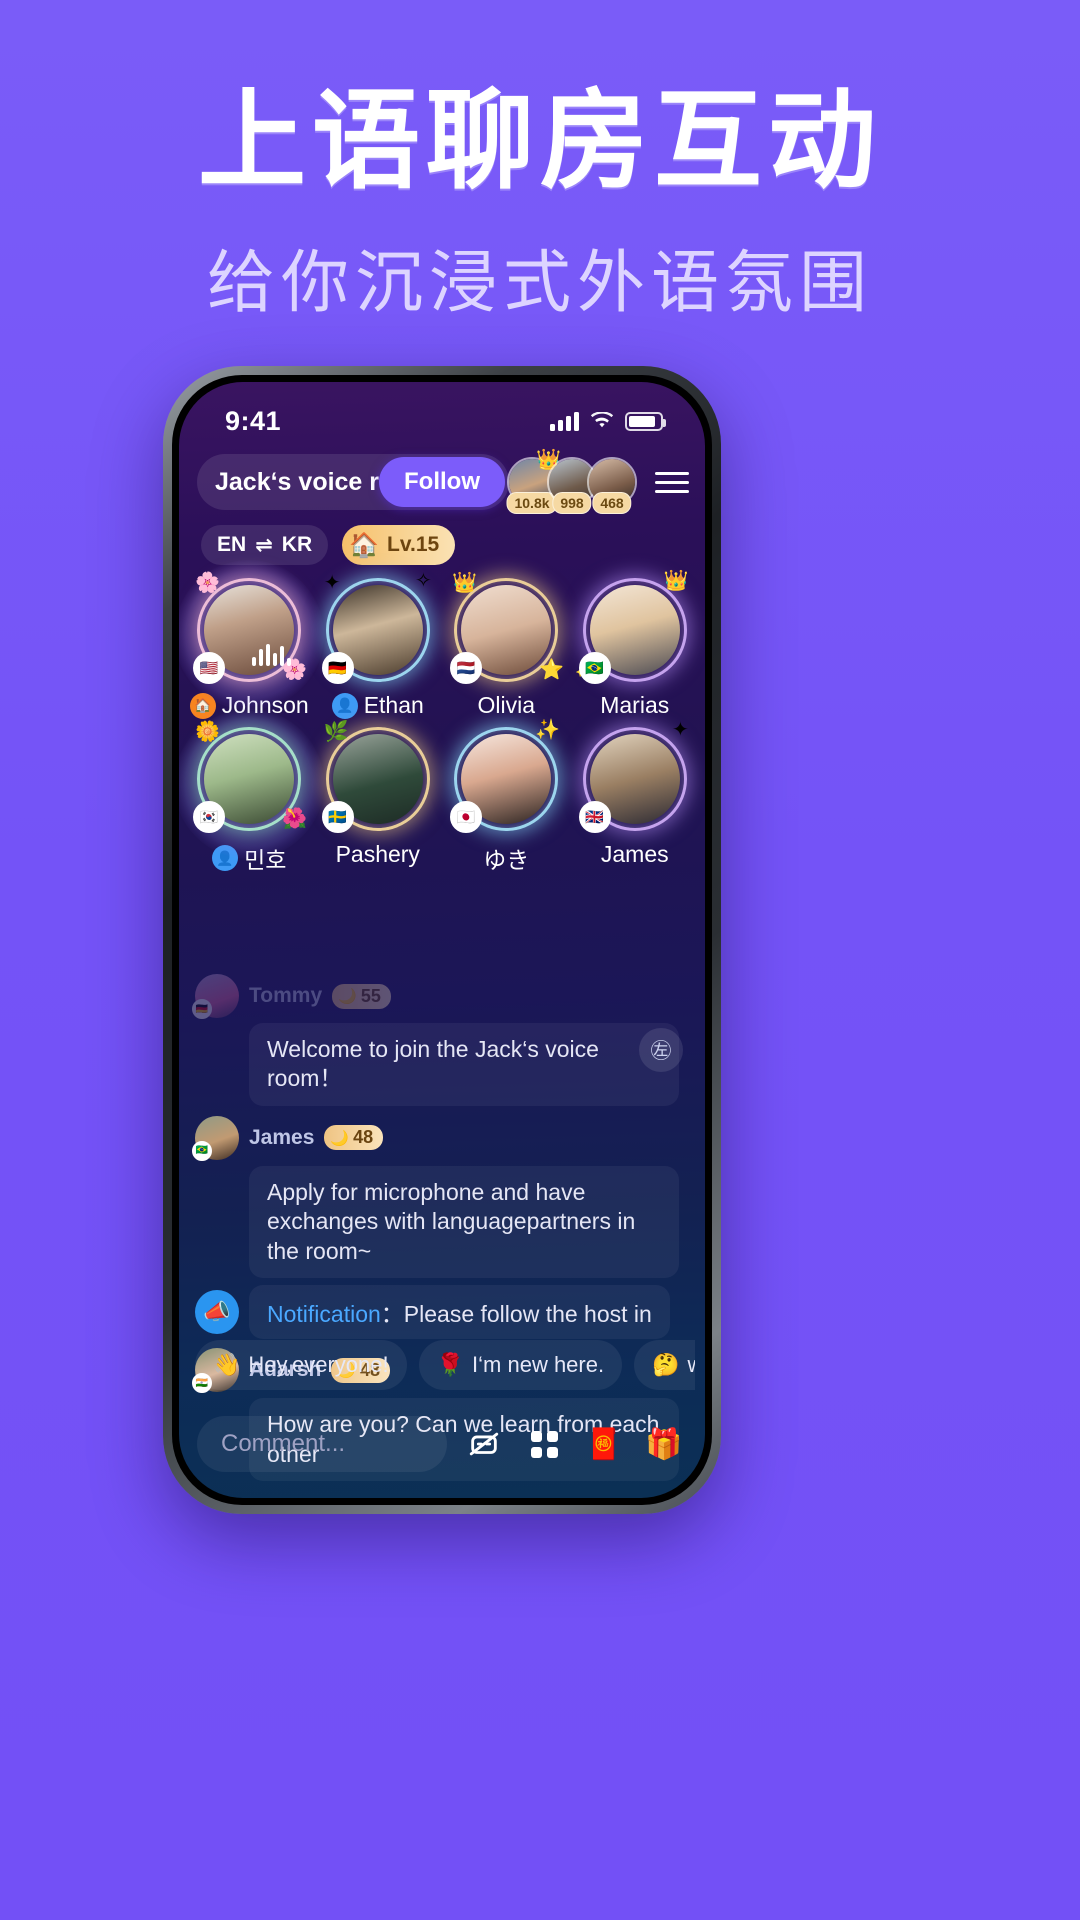  What do you see at coordinates (507, 628) in the screenshot?
I see `seat-avatar: 👑 ⭐ 🇳🇱` at bounding box center [507, 628].